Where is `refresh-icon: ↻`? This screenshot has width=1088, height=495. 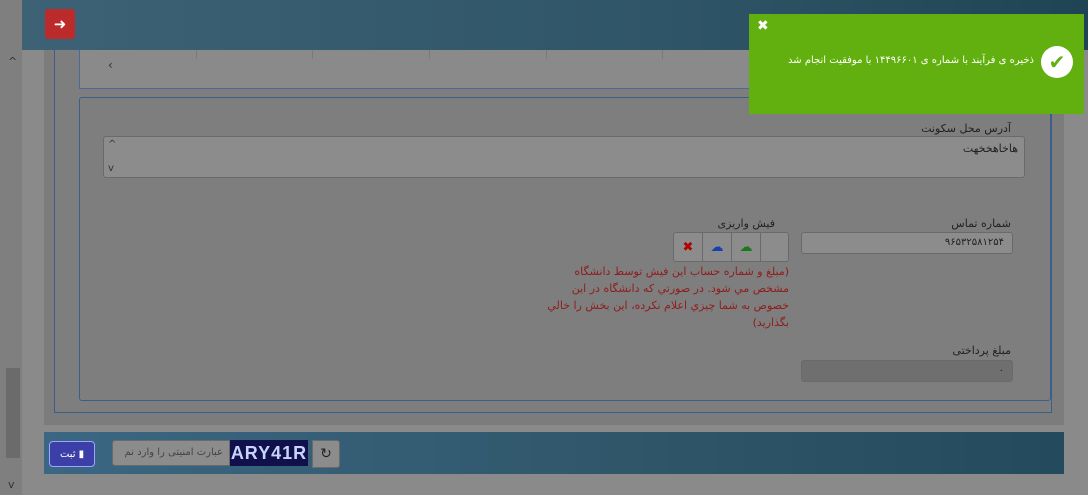
refresh-icon: ↻ is located at coordinates (326, 454).